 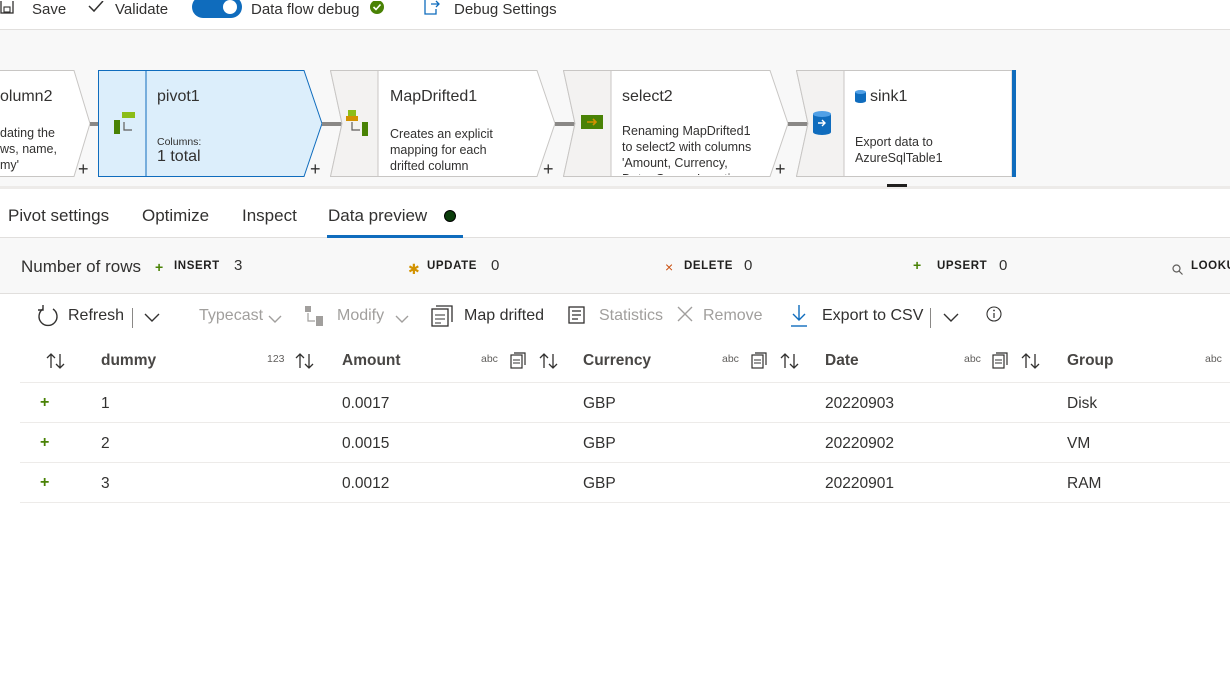 I want to click on column-header-currency: Currency, so click(x=617, y=361).